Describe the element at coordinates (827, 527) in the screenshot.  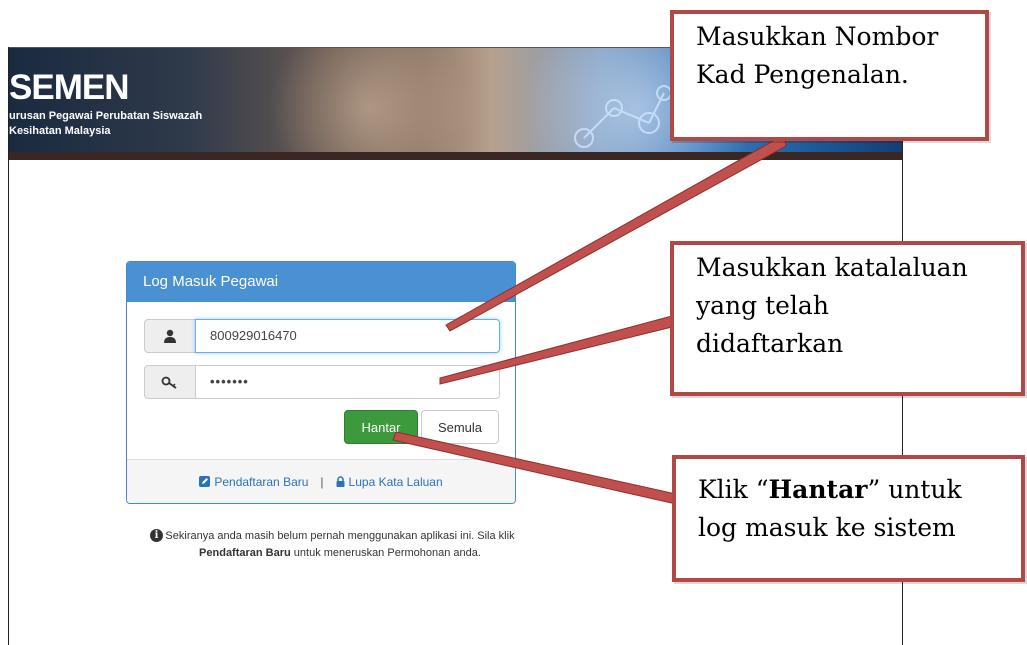
I see `callout-line: log masuk ke sistem` at that location.